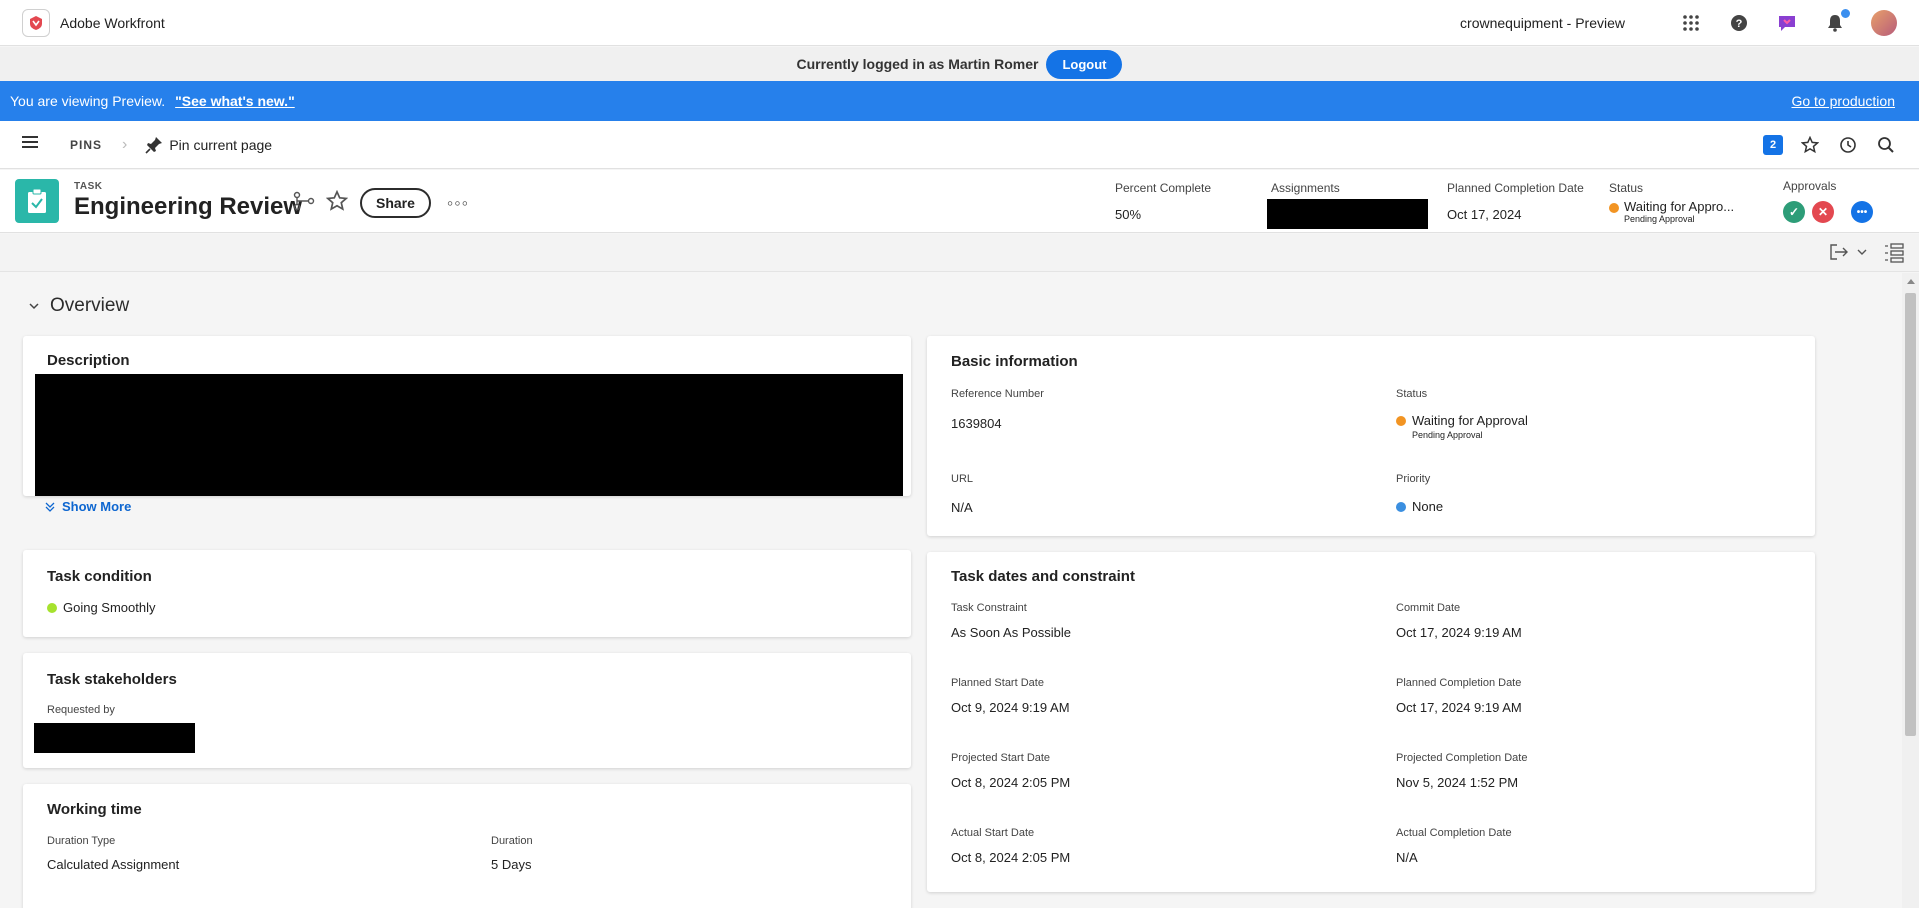  Describe the element at coordinates (1894, 255) in the screenshot. I see `list-layout-icon` at that location.